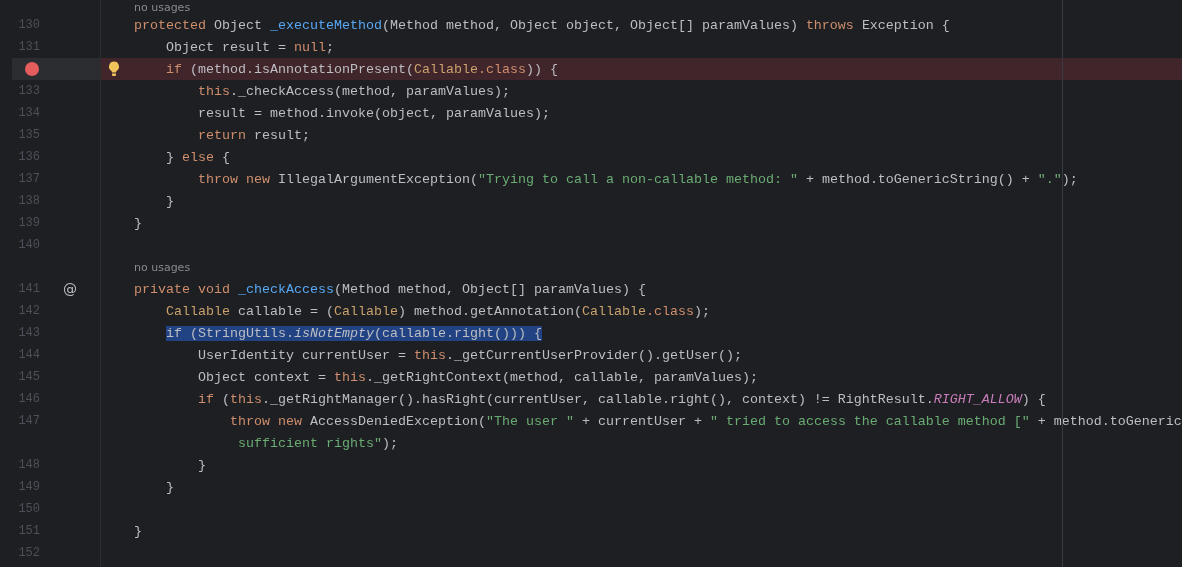 The height and width of the screenshot is (567, 1182). What do you see at coordinates (361, 69) in the screenshot?
I see `code-line: if (method.isAnnotationPresent(Callable.class)) {` at bounding box center [361, 69].